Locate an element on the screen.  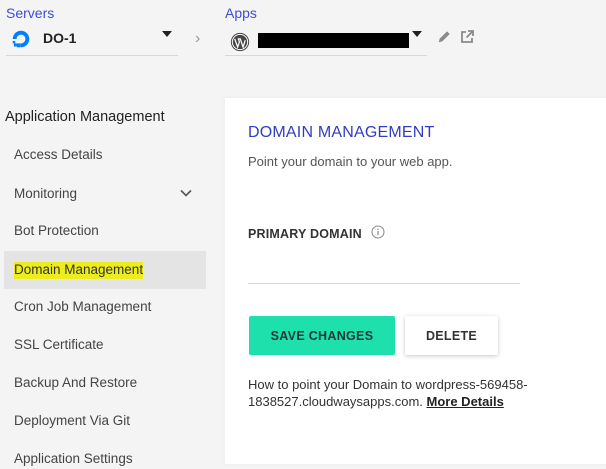
sidebar-title: Application Management is located at coordinates (85, 117).